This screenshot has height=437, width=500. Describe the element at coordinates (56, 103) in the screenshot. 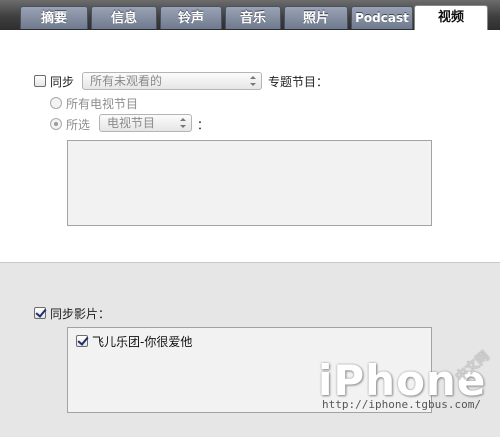

I see `all-tv-radio` at that location.